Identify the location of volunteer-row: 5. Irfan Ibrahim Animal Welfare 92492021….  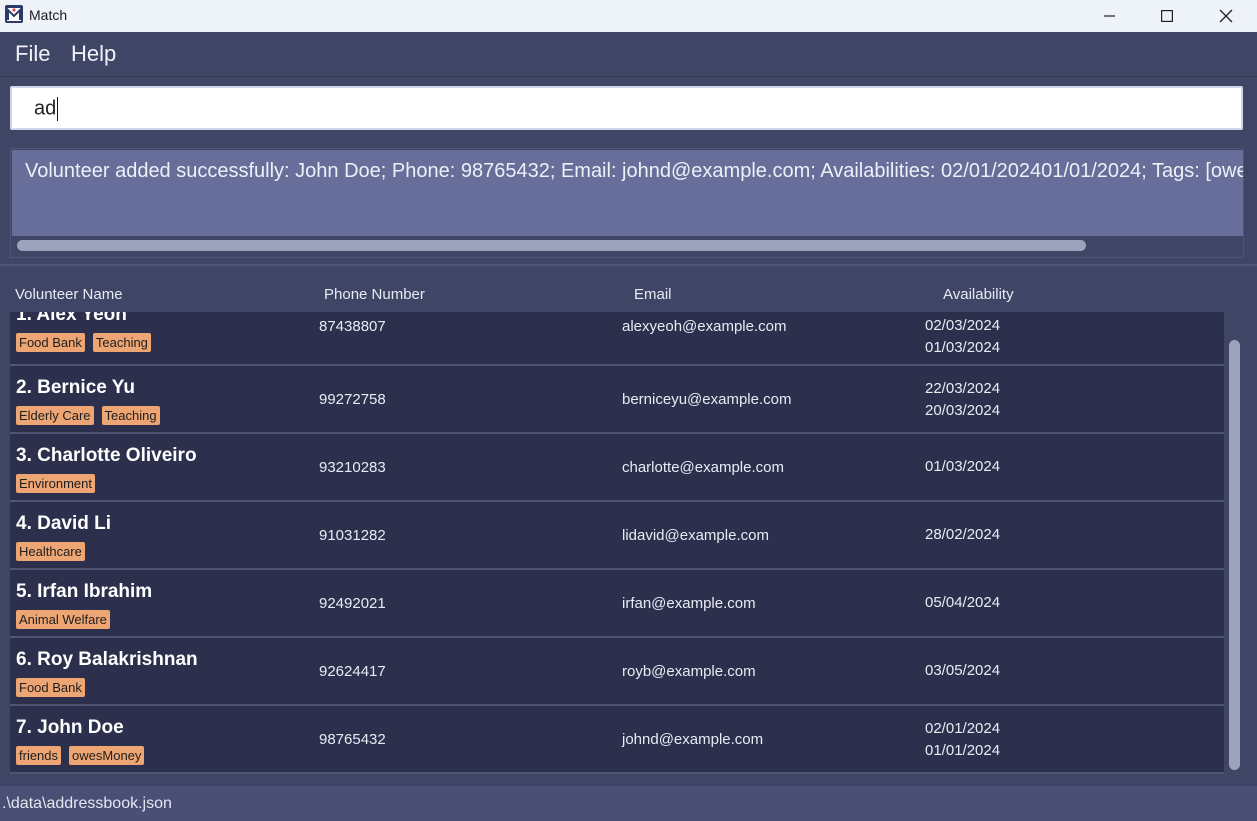
(617, 604).